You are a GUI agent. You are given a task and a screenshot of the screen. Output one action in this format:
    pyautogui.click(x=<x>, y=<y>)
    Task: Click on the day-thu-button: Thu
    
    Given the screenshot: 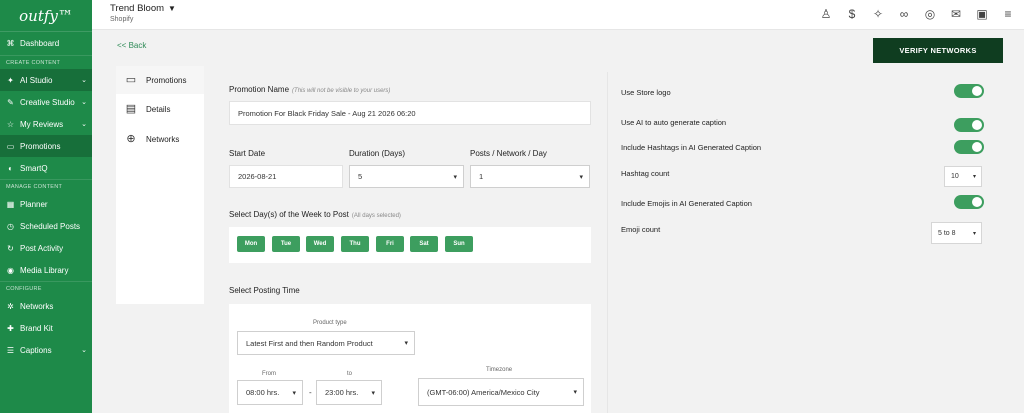 What is the action you would take?
    pyautogui.click(x=355, y=244)
    